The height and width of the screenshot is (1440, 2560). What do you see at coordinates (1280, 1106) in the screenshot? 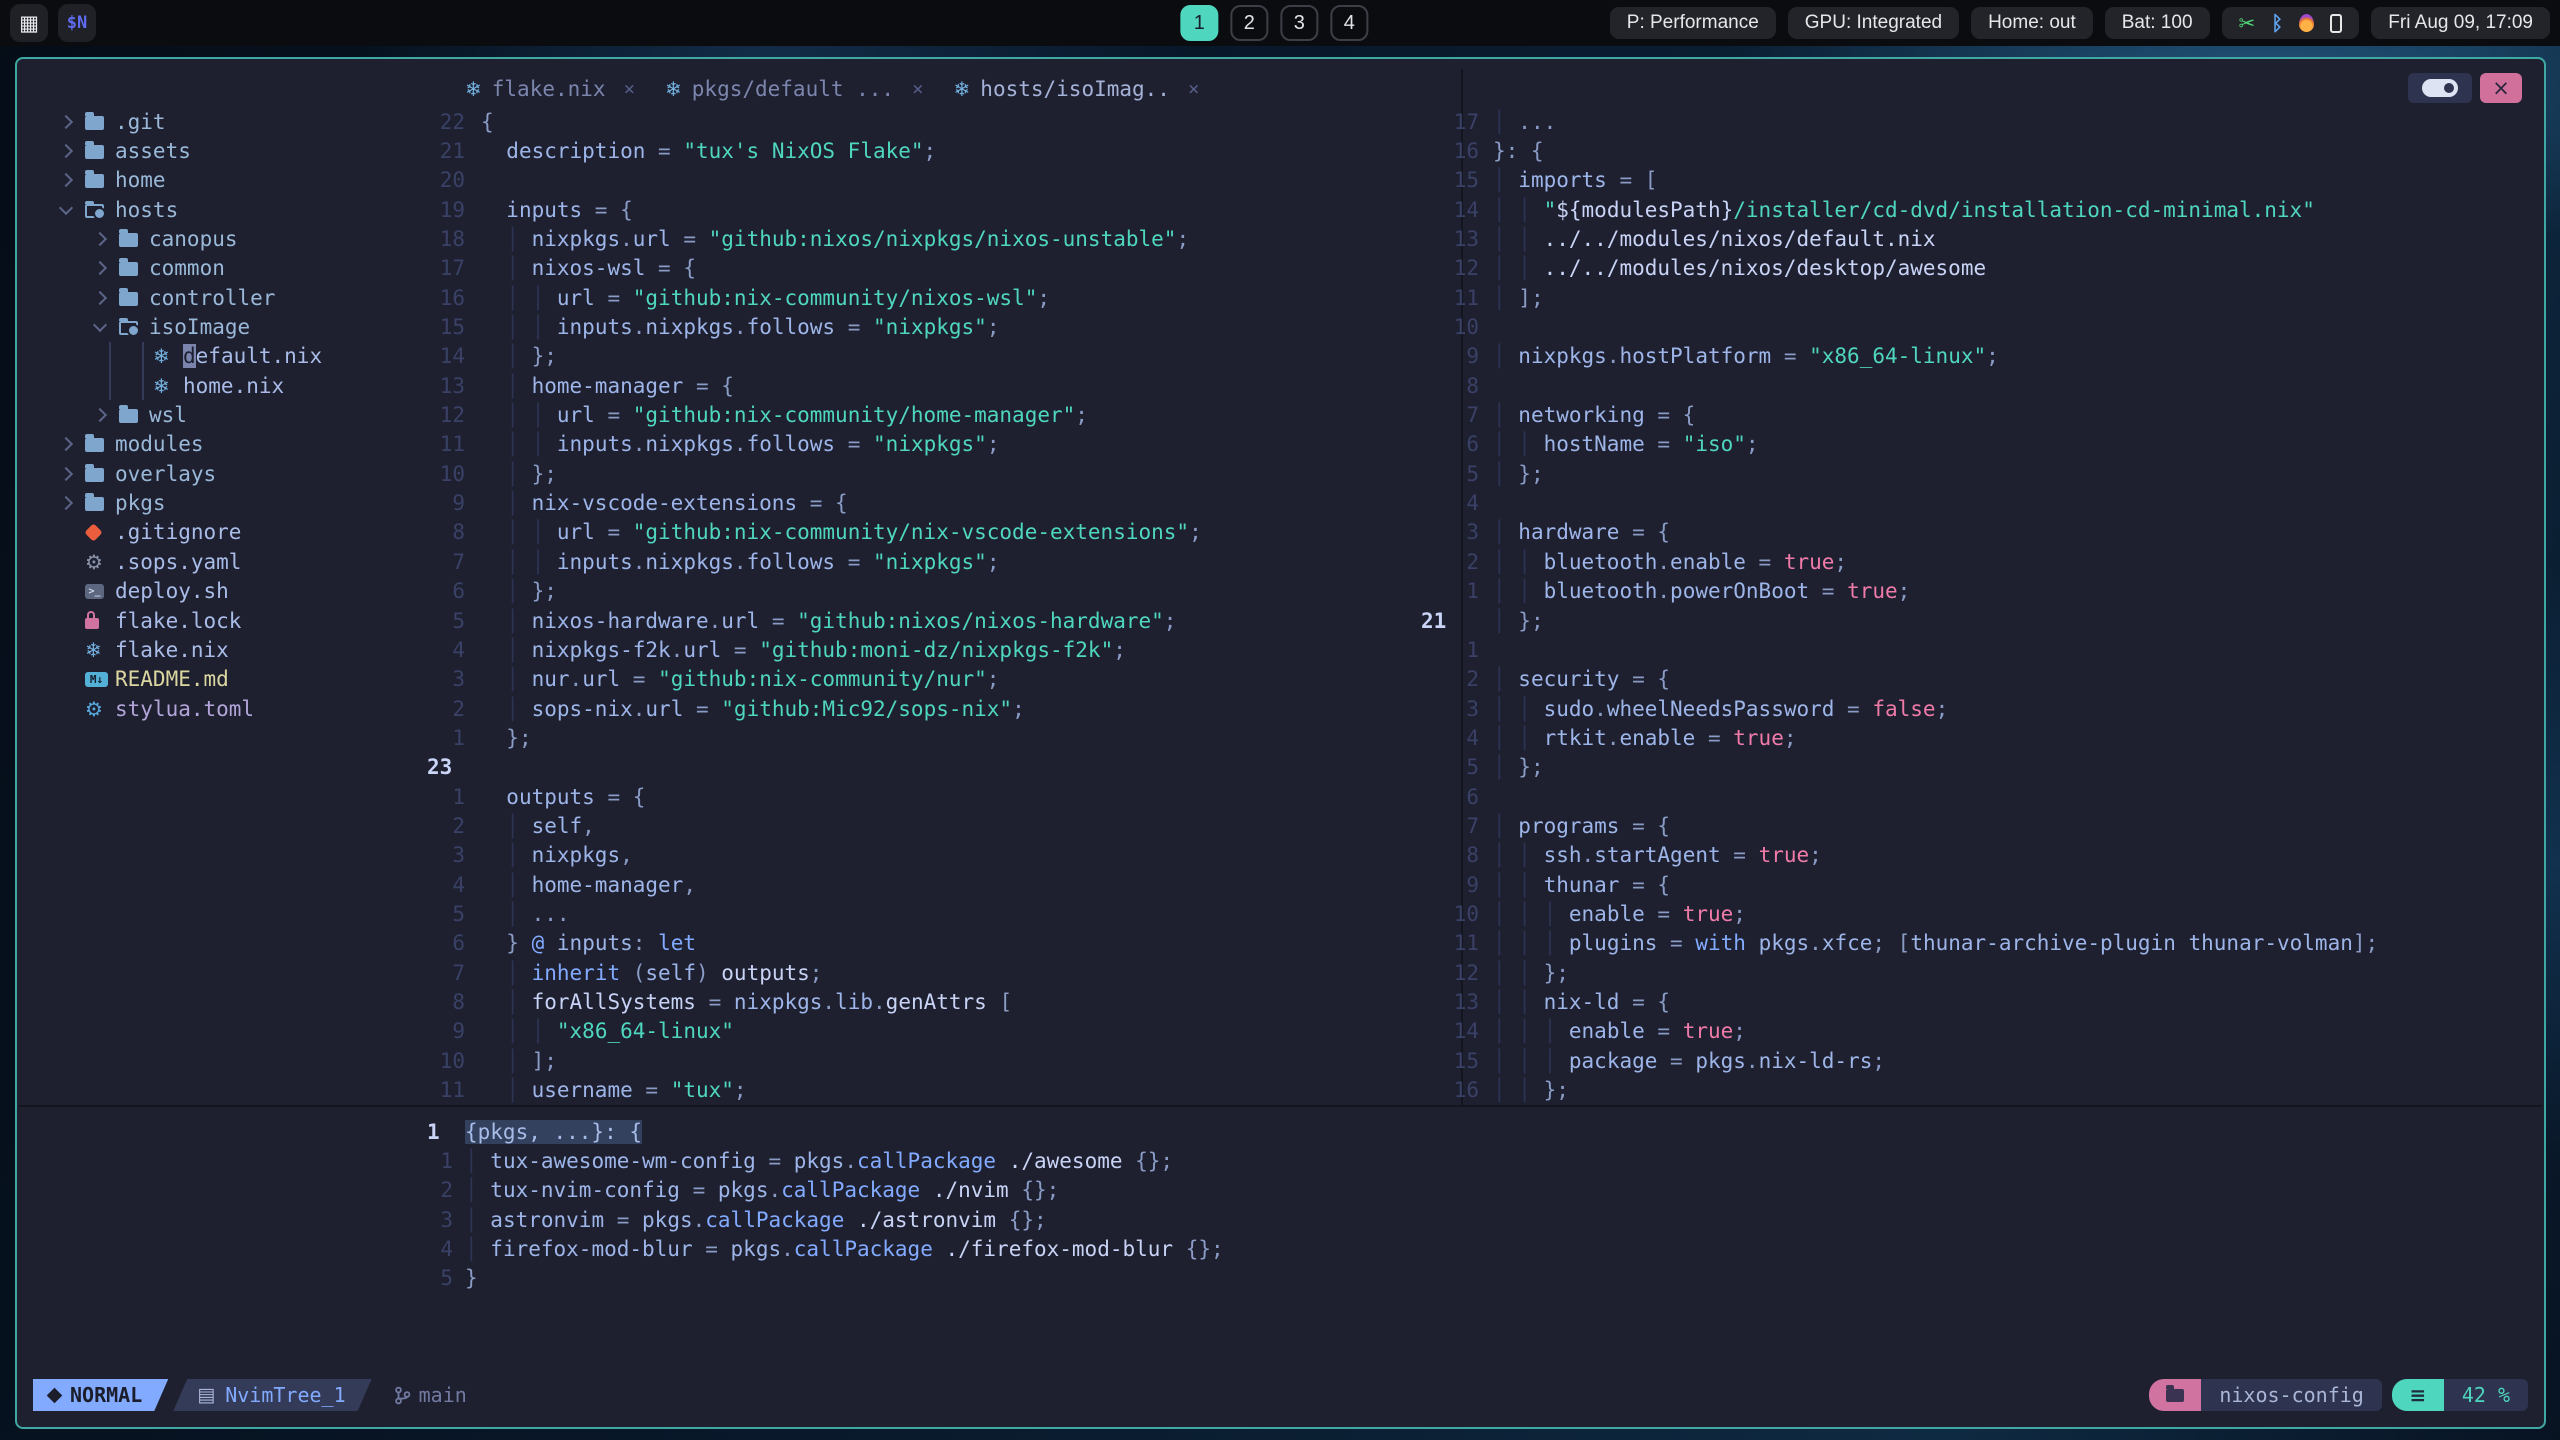
I see `horizontal-split-separator` at bounding box center [1280, 1106].